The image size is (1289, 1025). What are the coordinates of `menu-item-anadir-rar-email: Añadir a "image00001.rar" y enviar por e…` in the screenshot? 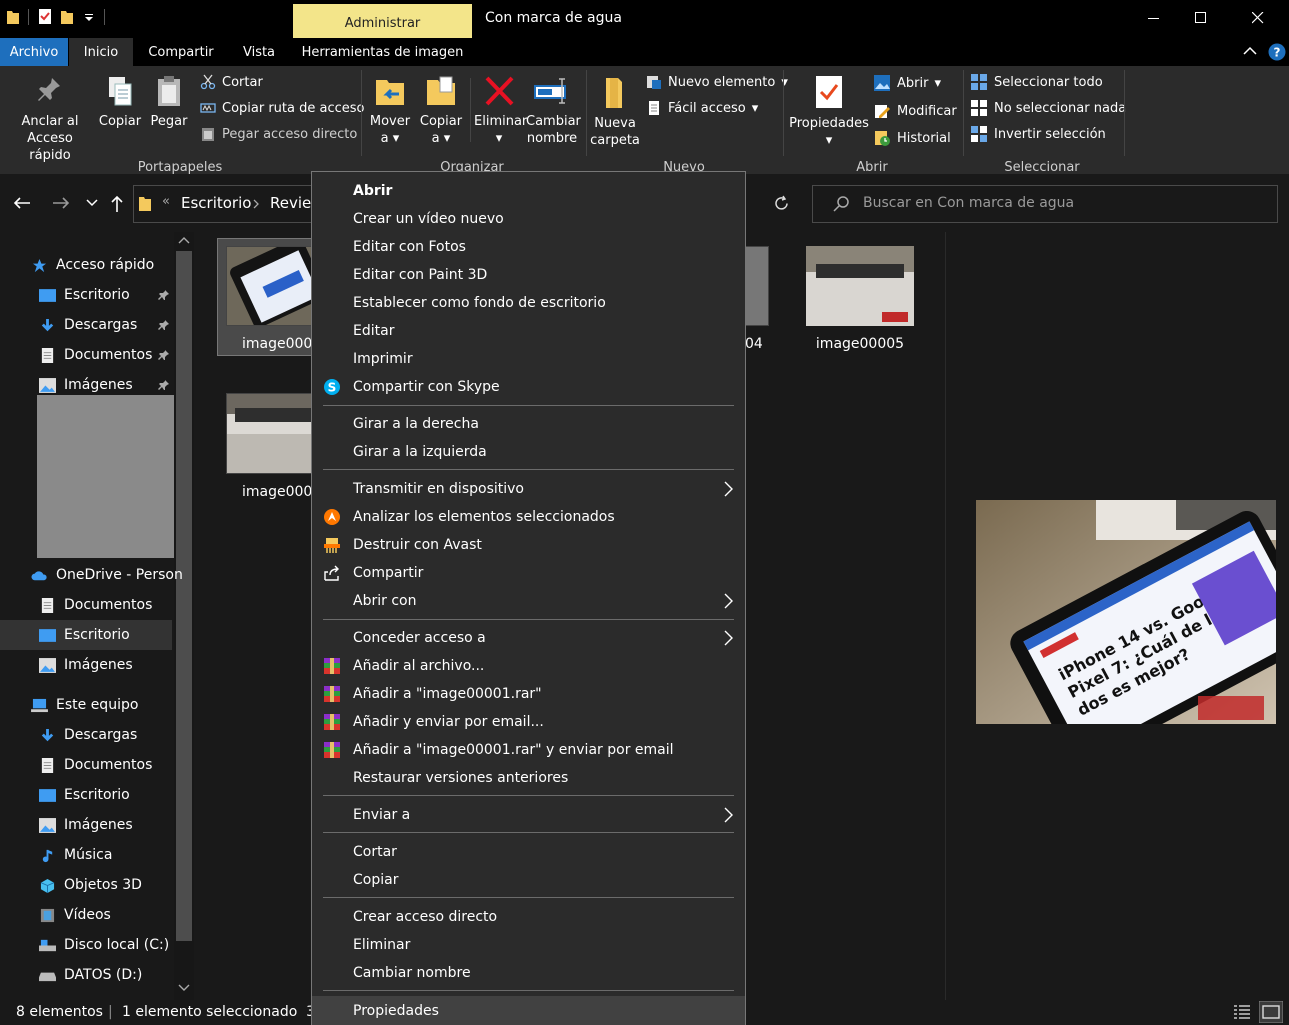 It's located at (528, 750).